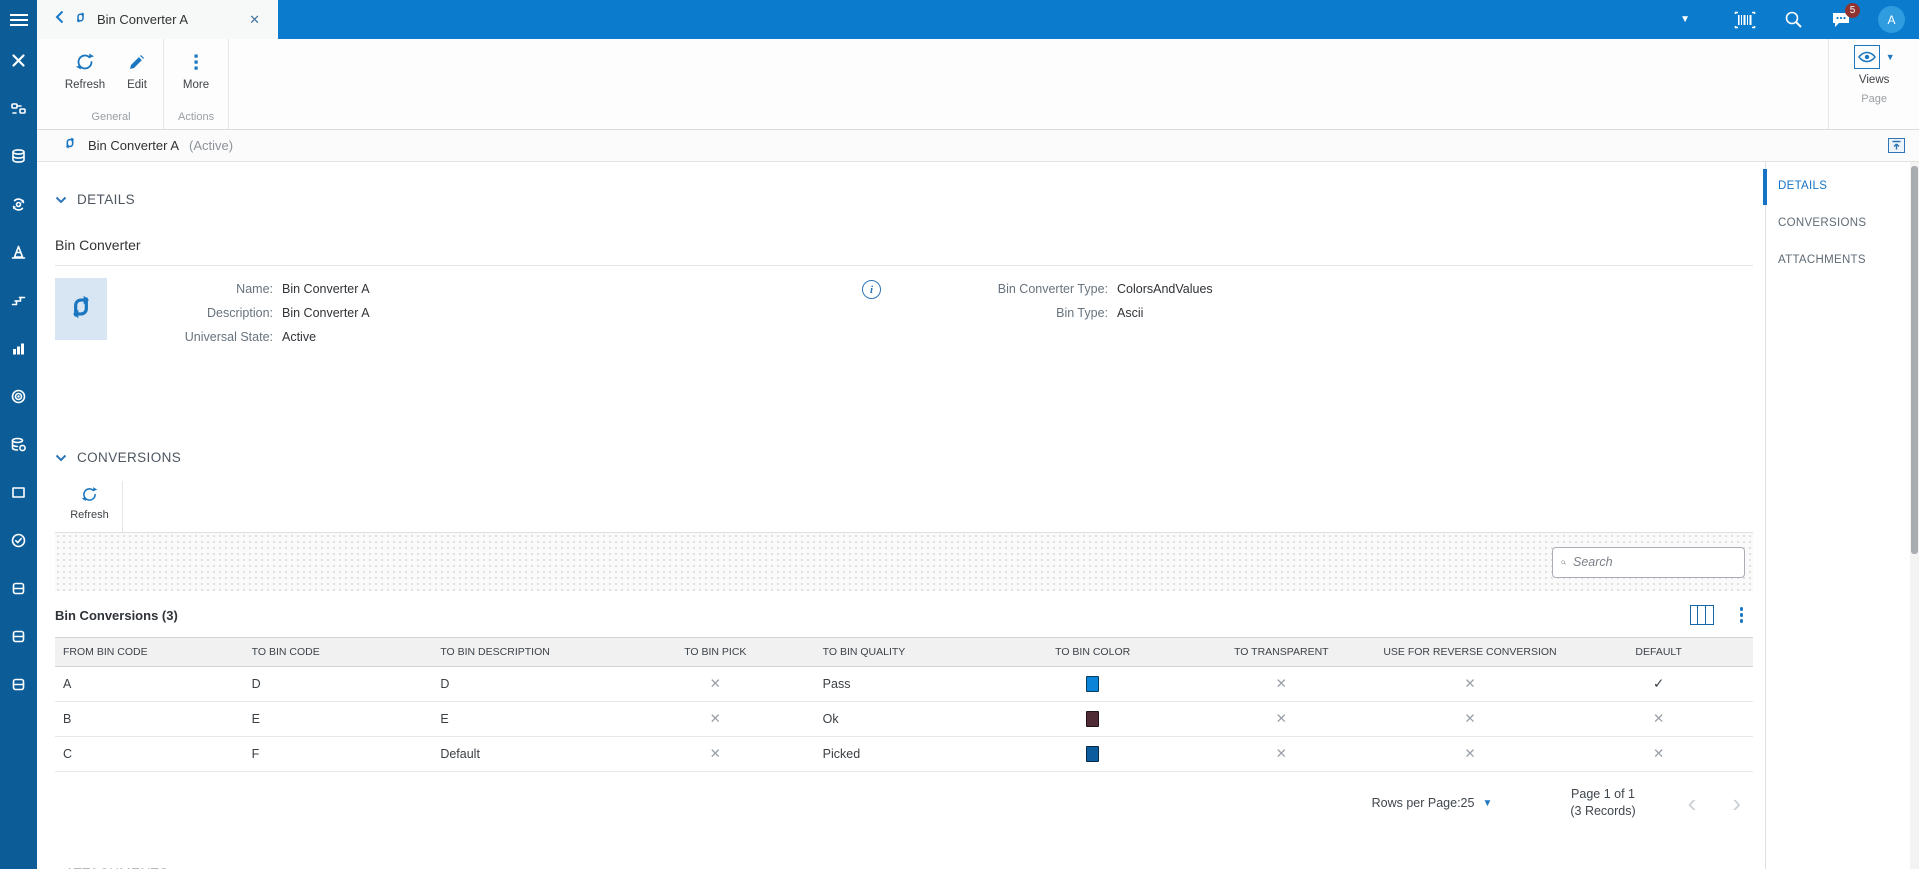 The width and height of the screenshot is (1919, 869). I want to click on scrollbar-thumb, so click(1914, 360).